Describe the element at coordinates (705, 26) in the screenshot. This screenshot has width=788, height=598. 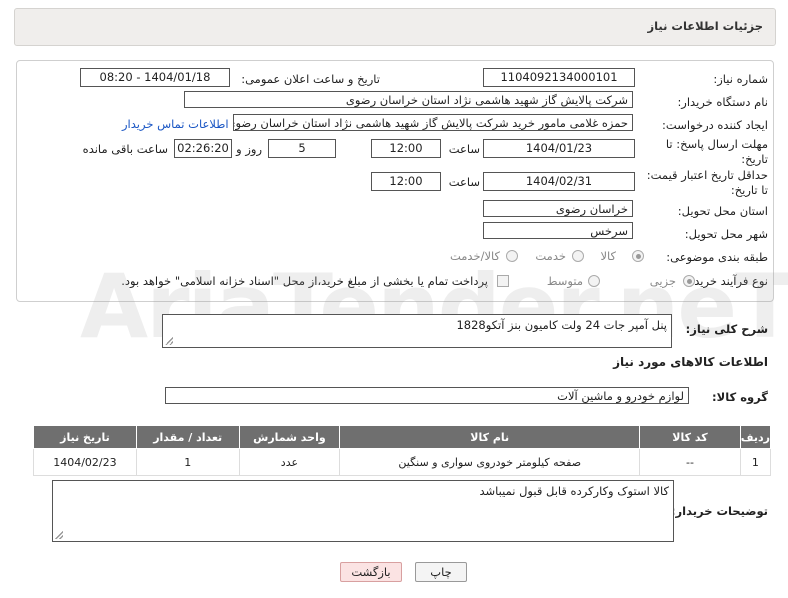
I see `page-title: جزئیات اطلاعات نیاز` at that location.